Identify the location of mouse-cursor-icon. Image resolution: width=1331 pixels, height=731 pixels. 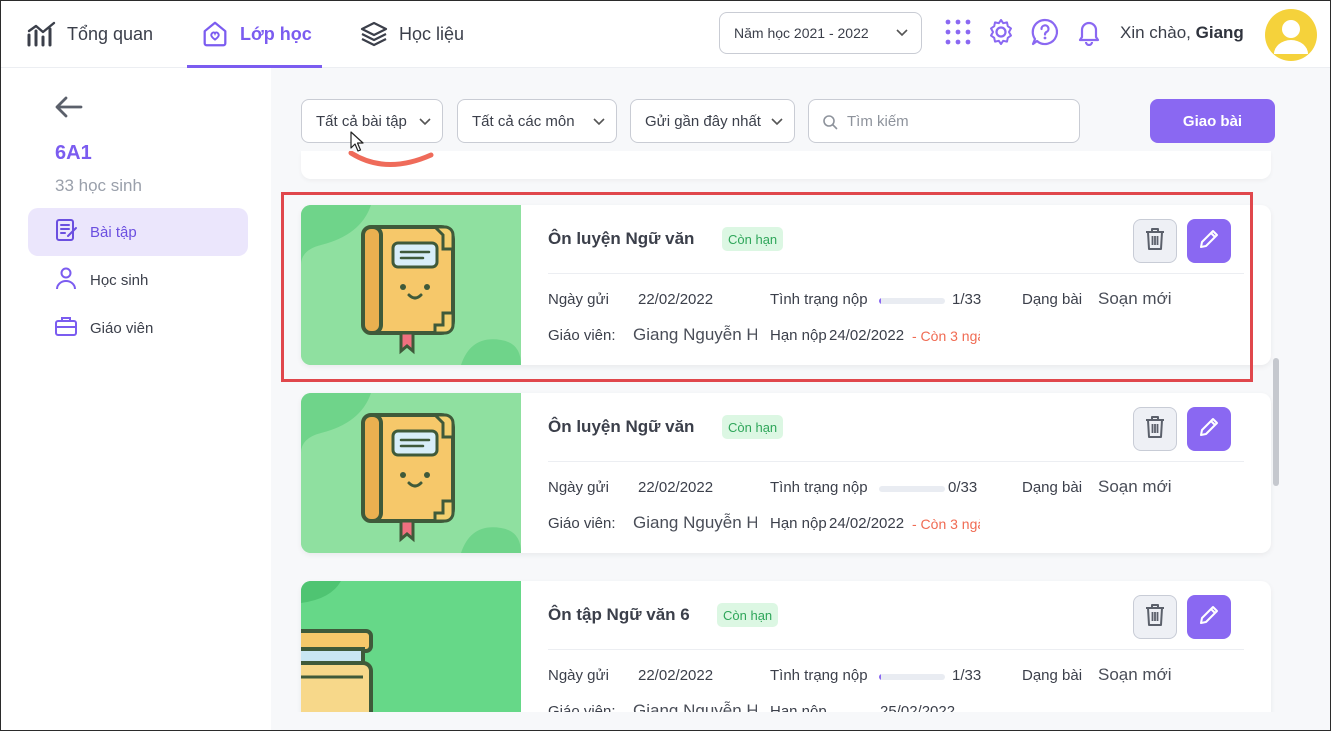
(357, 144).